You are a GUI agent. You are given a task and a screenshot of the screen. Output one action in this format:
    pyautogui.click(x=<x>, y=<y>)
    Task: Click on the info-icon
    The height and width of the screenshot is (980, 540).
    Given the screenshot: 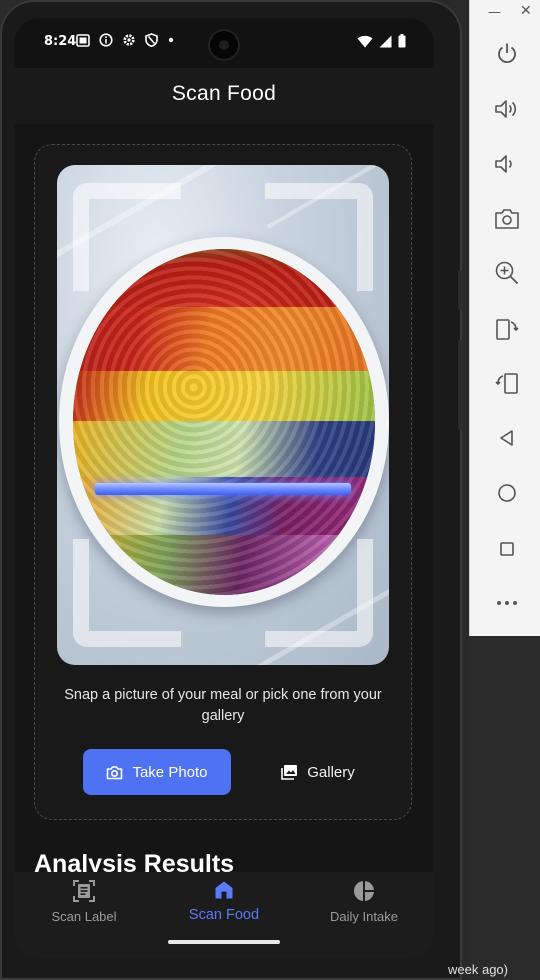 What is the action you would take?
    pyautogui.click(x=106, y=40)
    